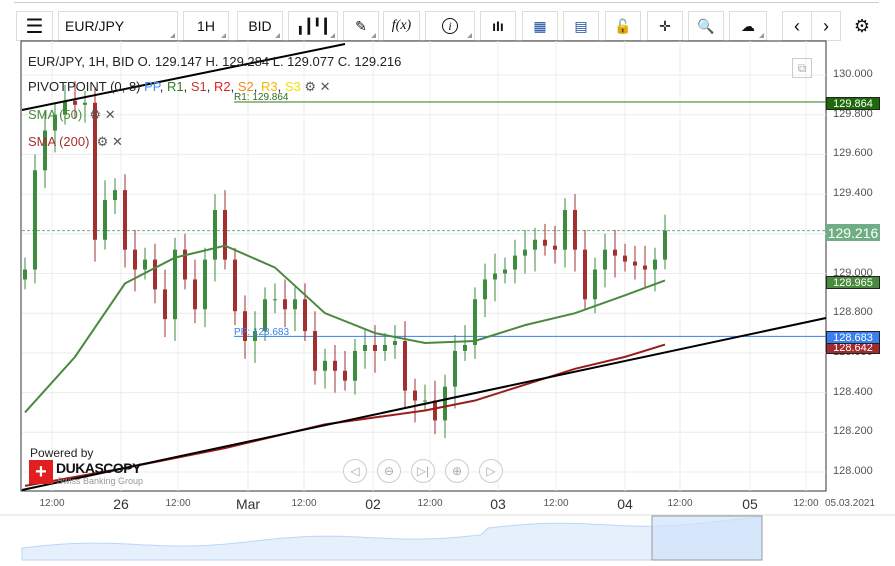 This screenshot has width=895, height=566. What do you see at coordinates (261, 97) in the screenshot?
I see `r1-line-label: R1: 129.864` at bounding box center [261, 97].